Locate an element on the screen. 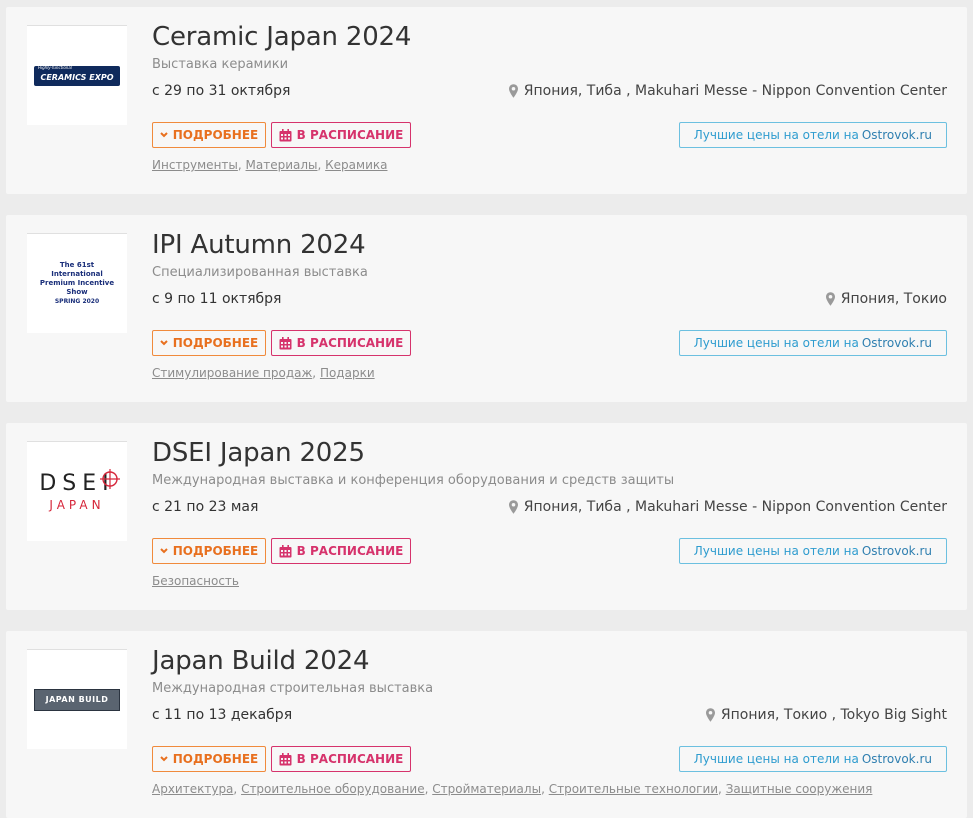 This screenshot has width=973, height=818. ceramics-expo-logo: Highly-functional CERAMICS EXPO is located at coordinates (77, 75).